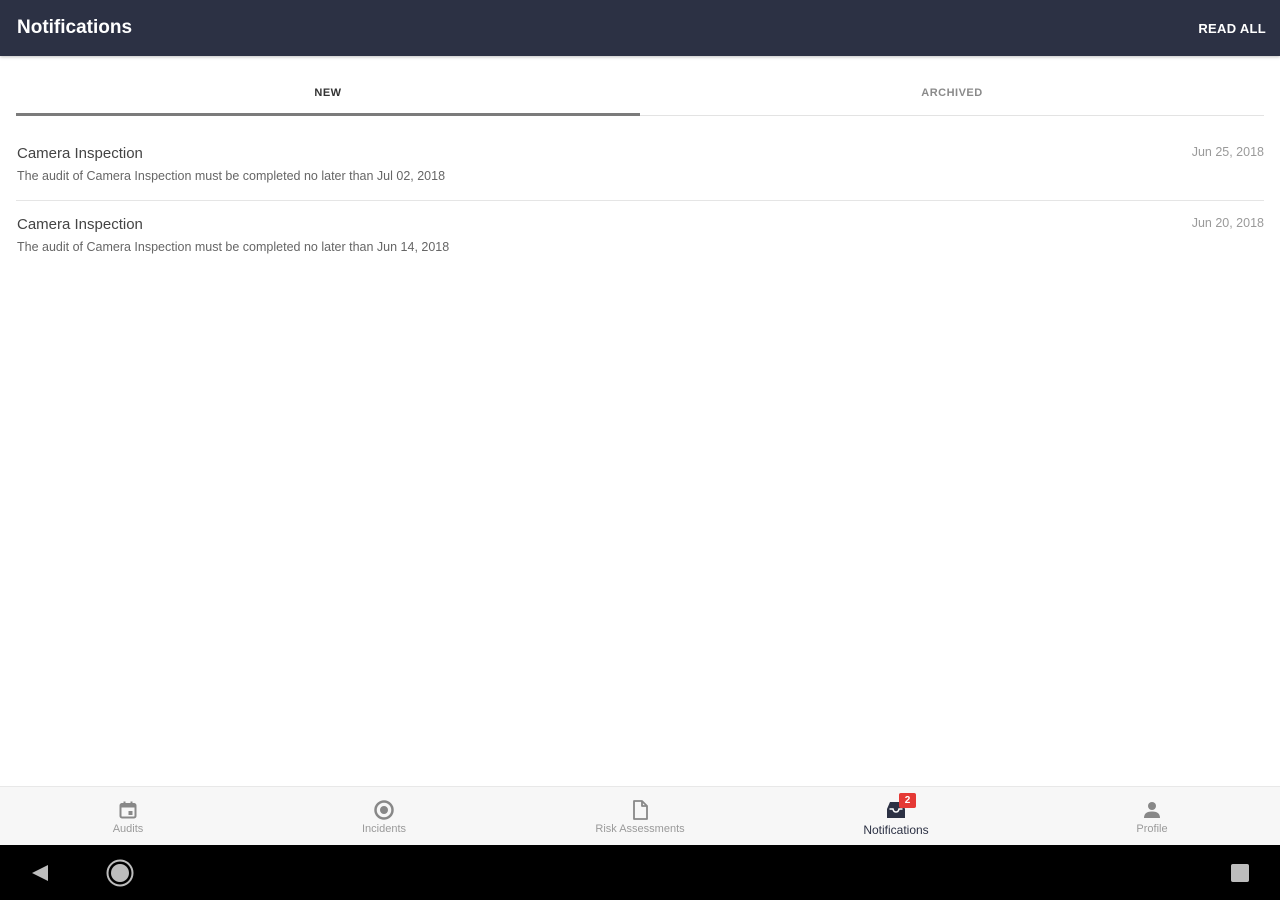 Image resolution: width=1280 pixels, height=900 pixels. I want to click on tab-new: NEW, so click(328, 93).